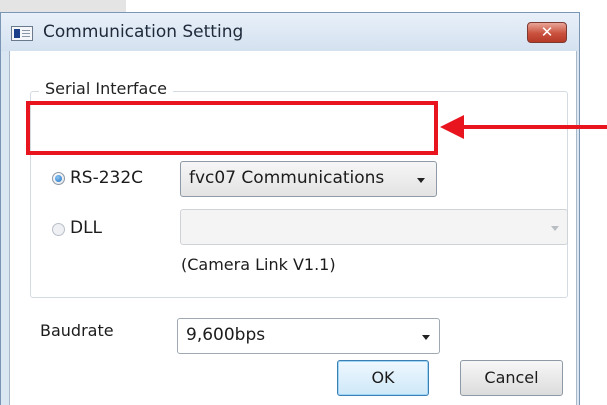 Image resolution: width=607 pixels, height=405 pixels. What do you see at coordinates (511, 378) in the screenshot?
I see `cancel-button: Cancel` at bounding box center [511, 378].